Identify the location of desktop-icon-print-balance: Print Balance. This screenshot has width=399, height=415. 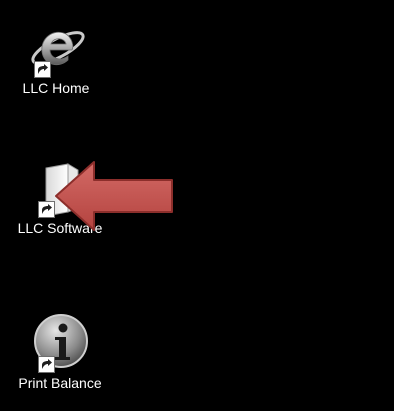
(60, 352).